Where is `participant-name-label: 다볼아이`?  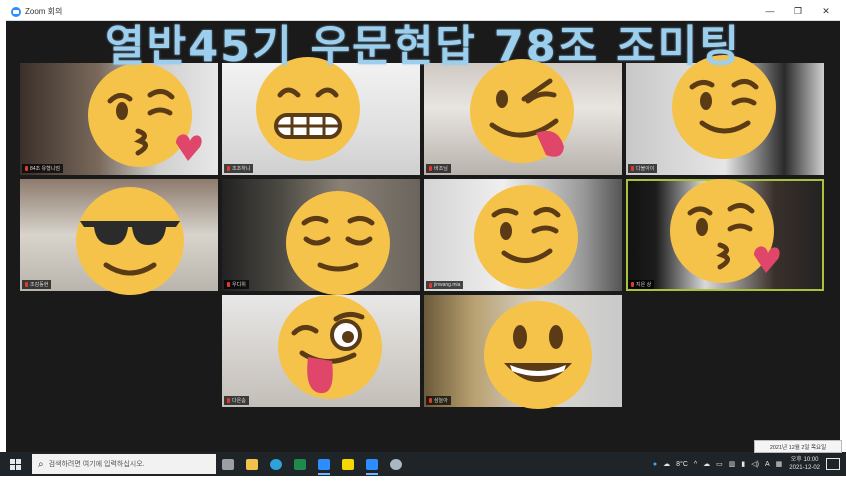 participant-name-label: 다볼아이 is located at coordinates (643, 168).